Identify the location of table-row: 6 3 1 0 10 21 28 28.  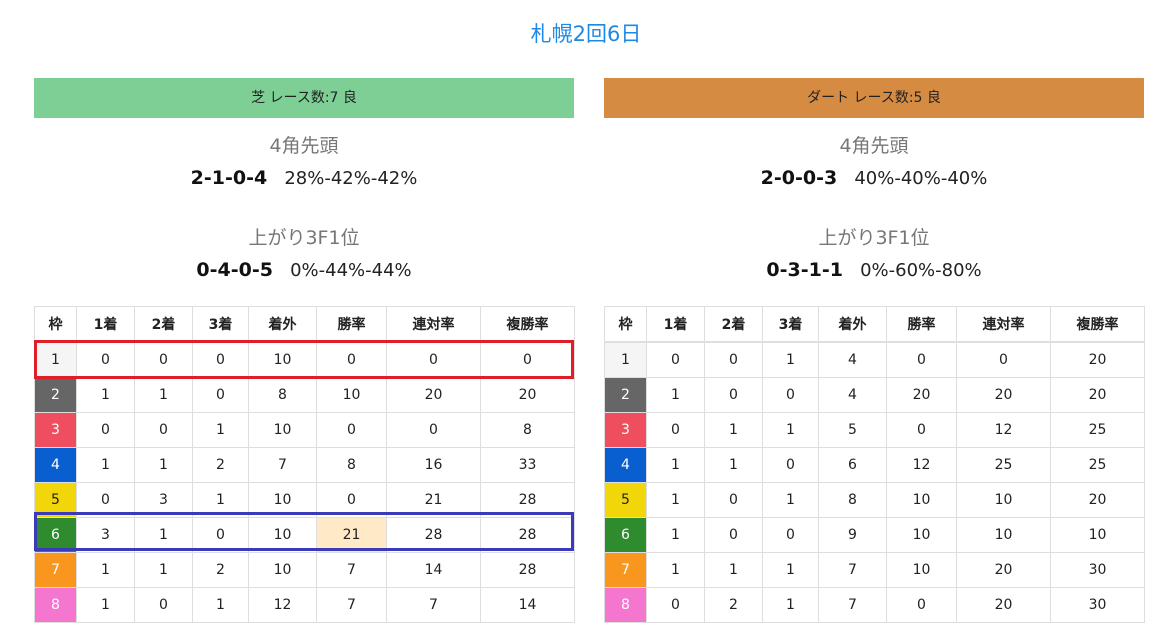
(304, 535).